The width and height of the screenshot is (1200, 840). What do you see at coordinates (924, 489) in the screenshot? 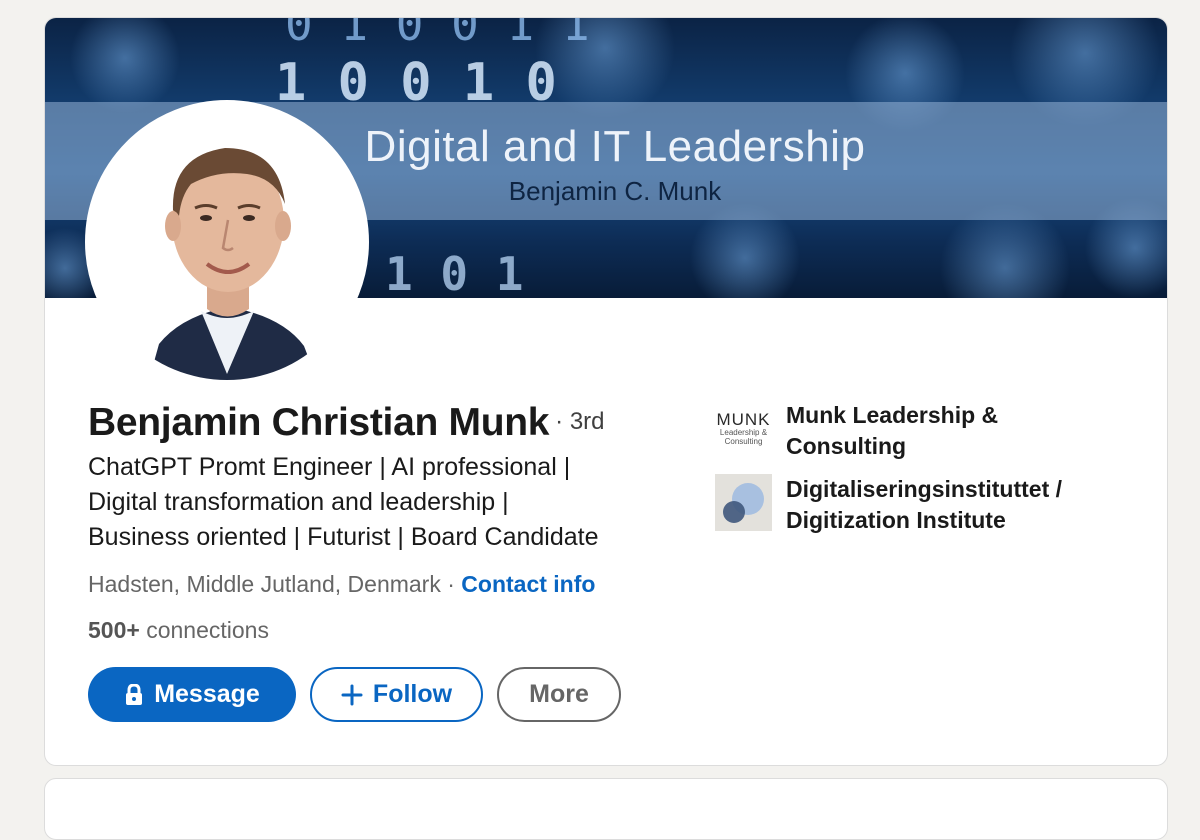
I see `company-name-line: Digitaliseringsinstituttet /` at bounding box center [924, 489].